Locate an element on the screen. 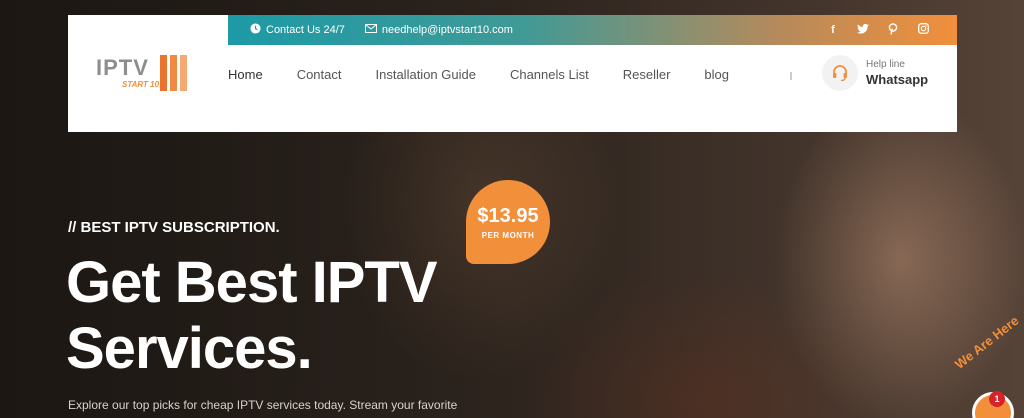 Image resolution: width=1024 pixels, height=418 pixels. mail-icon is located at coordinates (370, 30).